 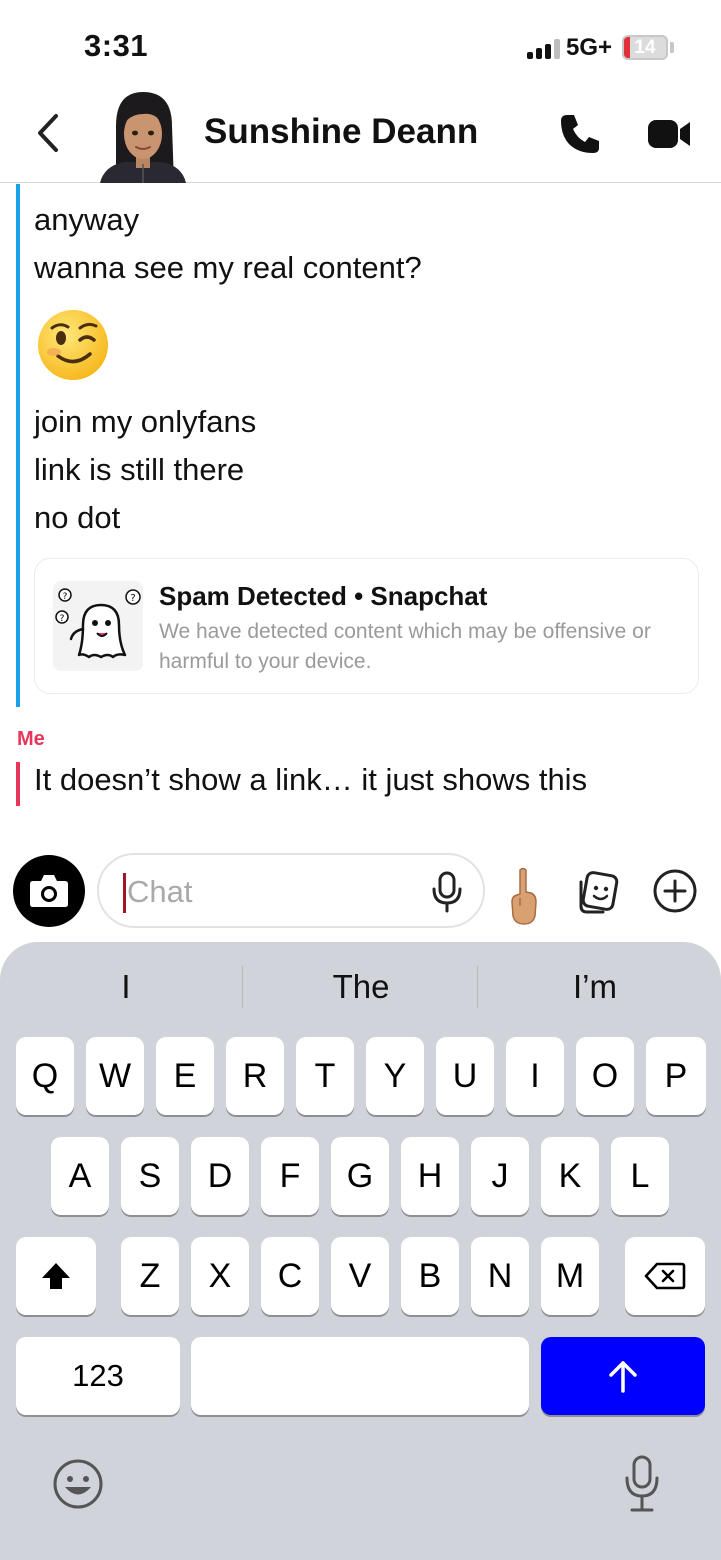 What do you see at coordinates (676, 1076) in the screenshot?
I see `key-p: P` at bounding box center [676, 1076].